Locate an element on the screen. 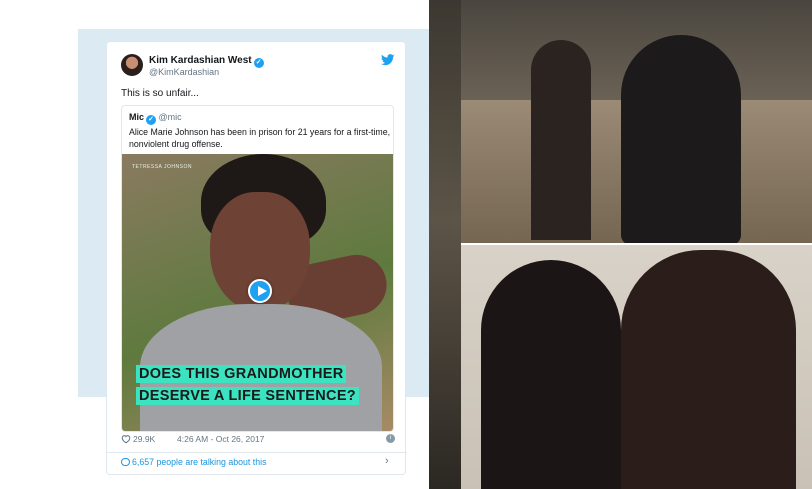 The width and height of the screenshot is (812, 489). author-handle: @KimKardashian is located at coordinates (184, 72).